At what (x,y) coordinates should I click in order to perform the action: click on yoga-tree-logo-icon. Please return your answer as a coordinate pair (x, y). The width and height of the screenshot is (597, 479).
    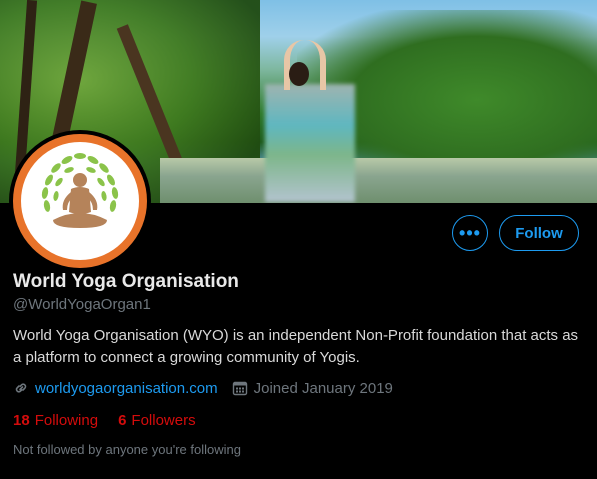
    Looking at the image, I should click on (80, 190).